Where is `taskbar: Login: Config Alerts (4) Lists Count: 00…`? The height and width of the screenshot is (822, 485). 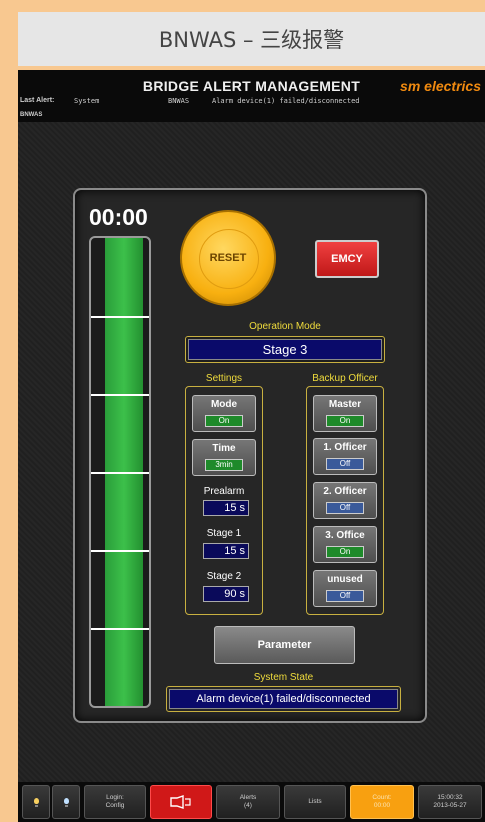
taskbar: Login: Config Alerts (4) Lists Count: 00… is located at coordinates (251, 802).